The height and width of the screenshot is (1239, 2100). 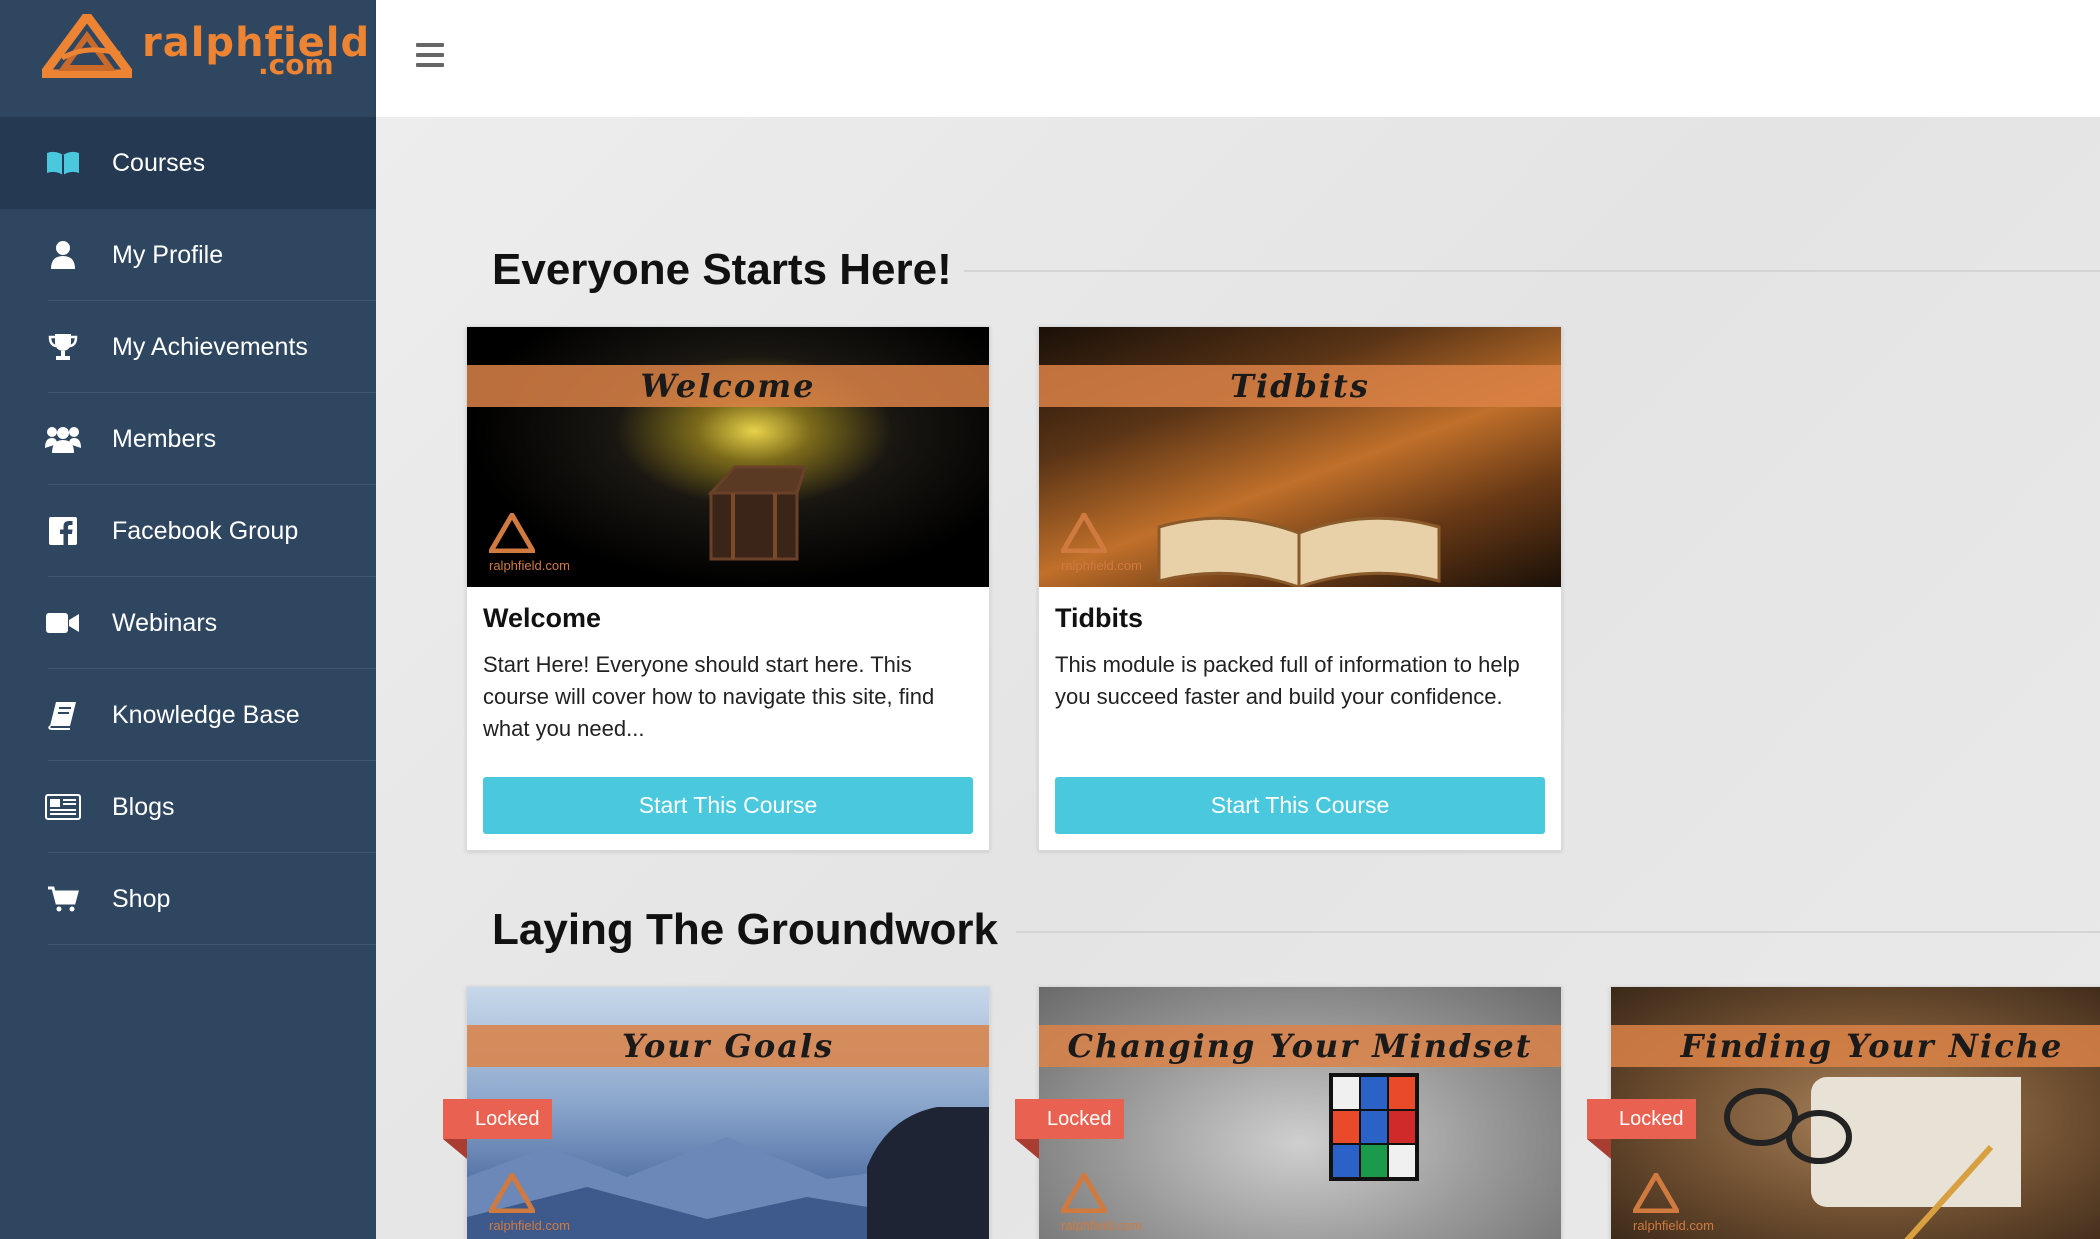 What do you see at coordinates (728, 1046) in the screenshot?
I see `thumbnail-title: Your Goals` at bounding box center [728, 1046].